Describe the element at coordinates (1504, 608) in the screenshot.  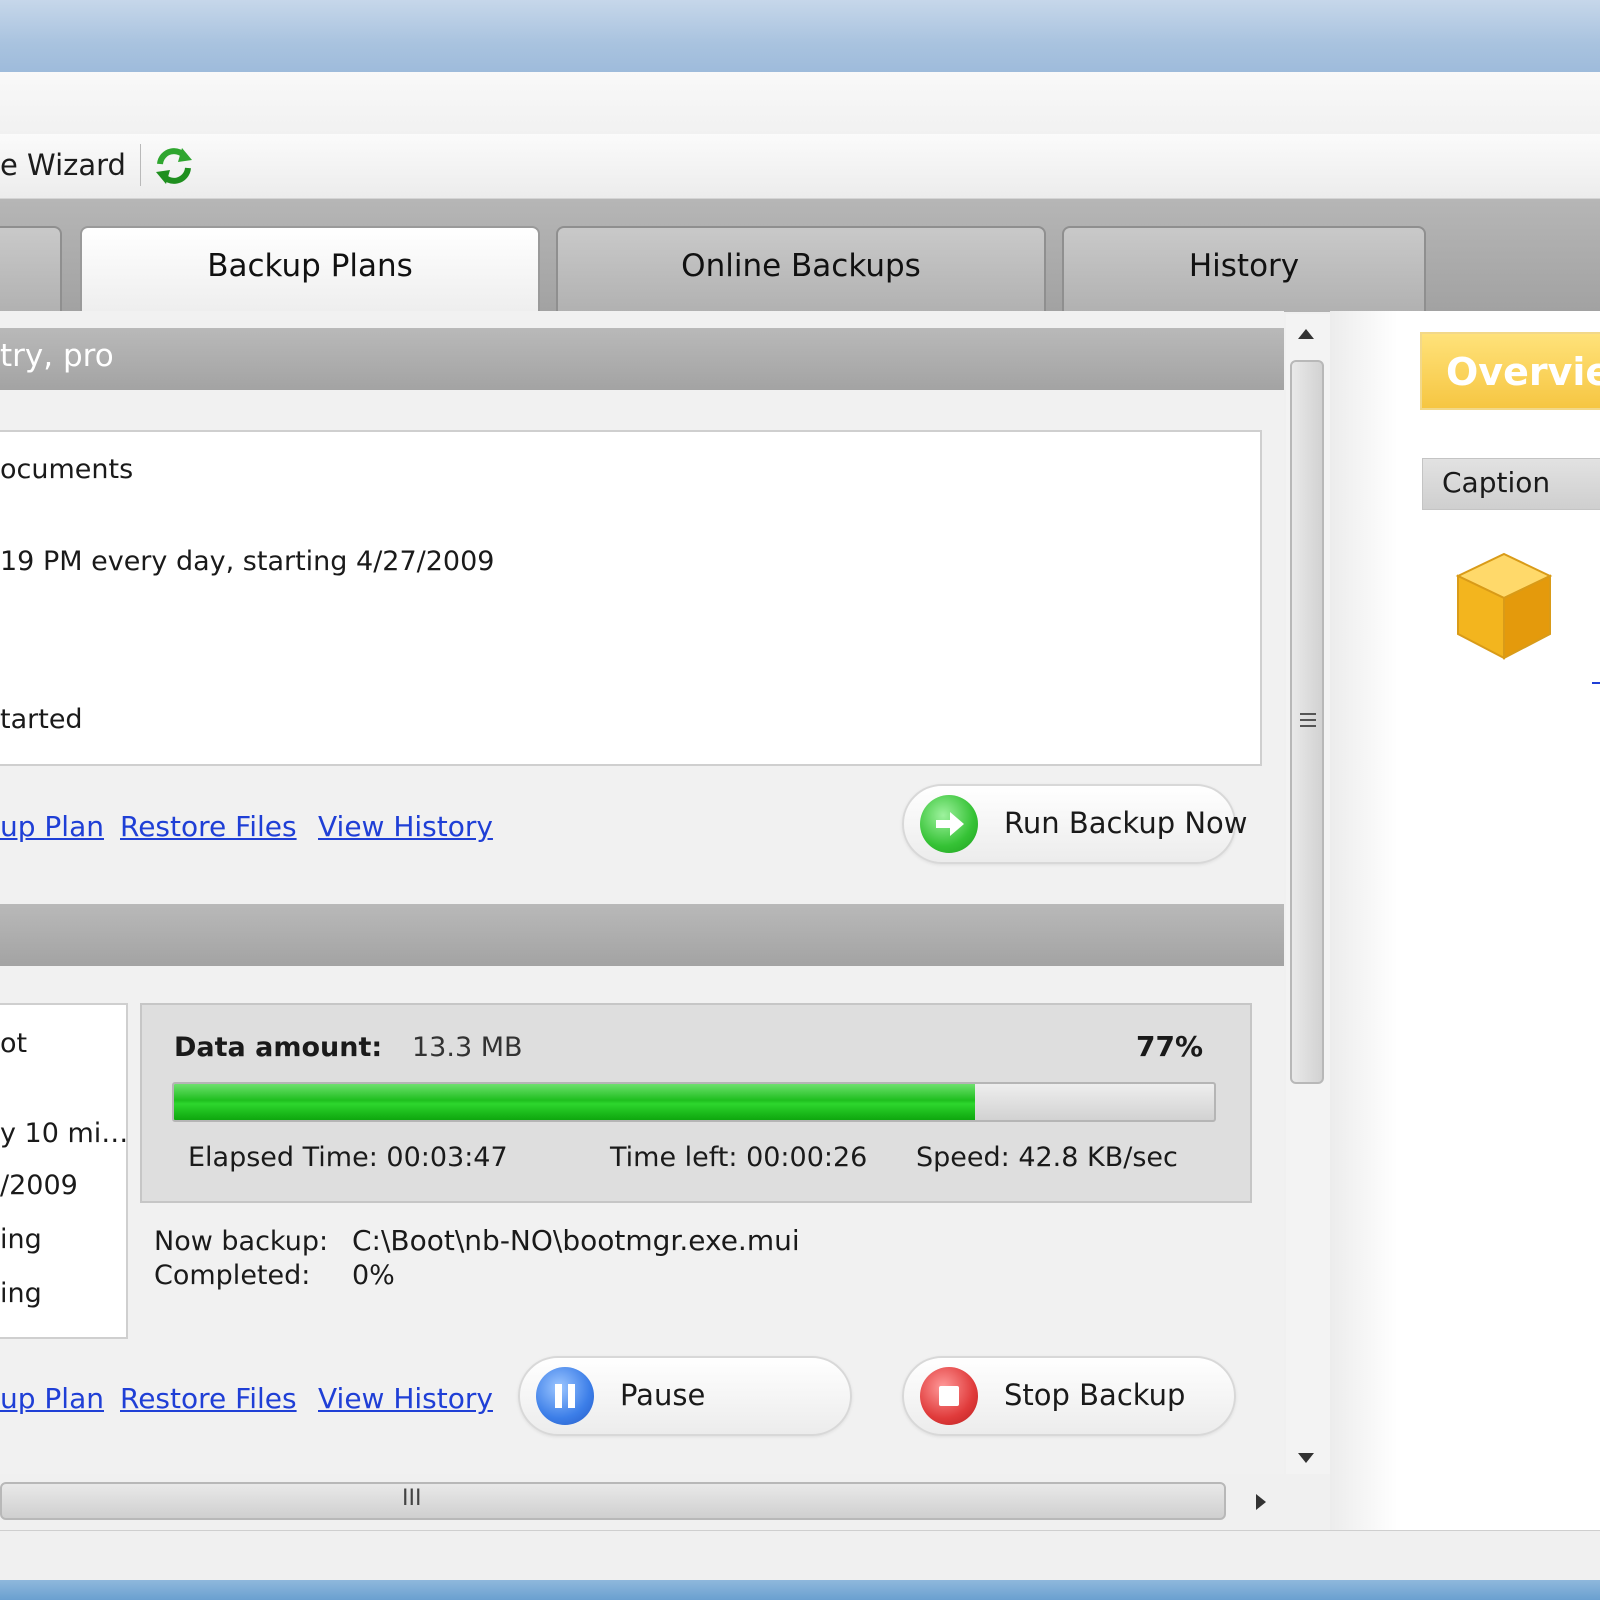
I see `box-icon` at that location.